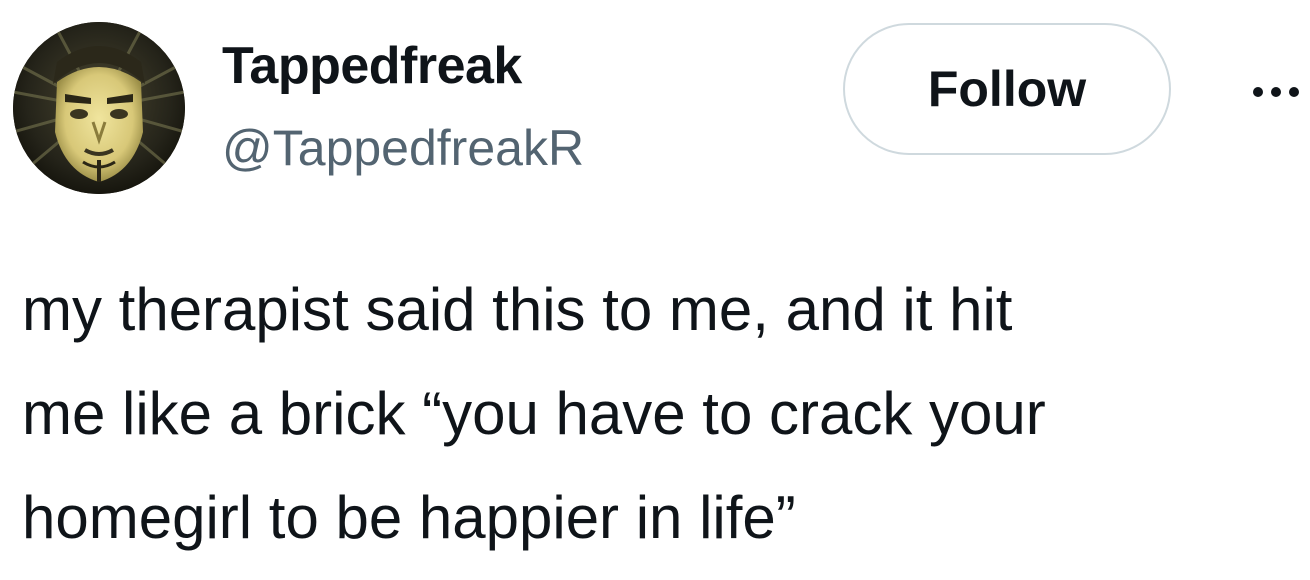 The height and width of the screenshot is (580, 1310). What do you see at coordinates (1007, 89) in the screenshot?
I see `follow-button: Follow` at bounding box center [1007, 89].